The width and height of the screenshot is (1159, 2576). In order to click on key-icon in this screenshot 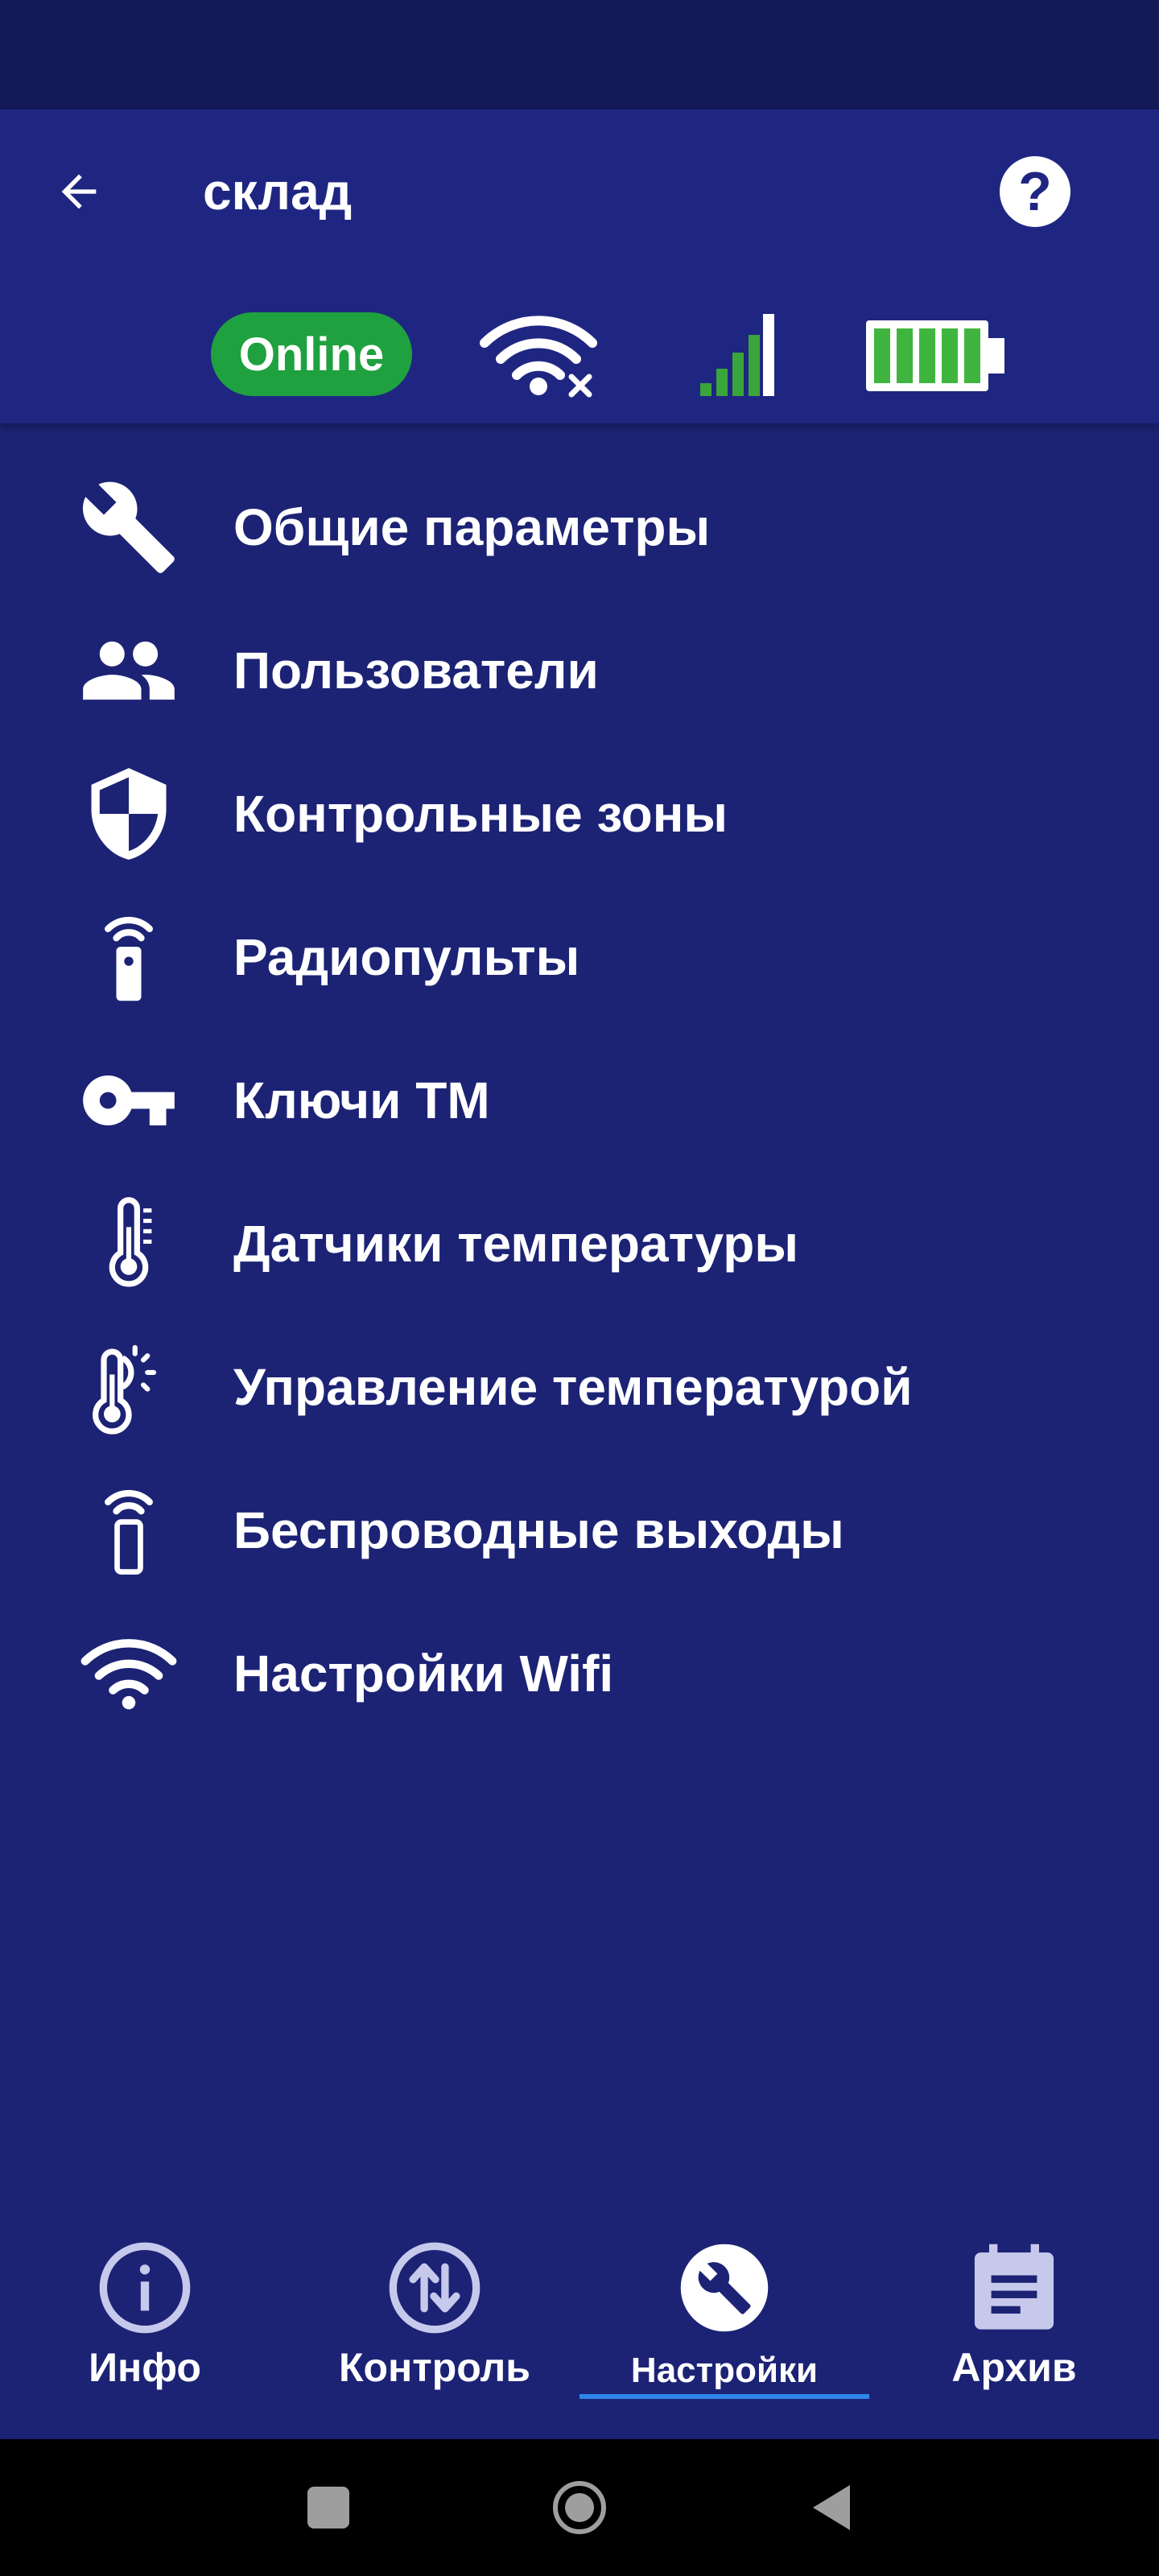, I will do `click(128, 1100)`.